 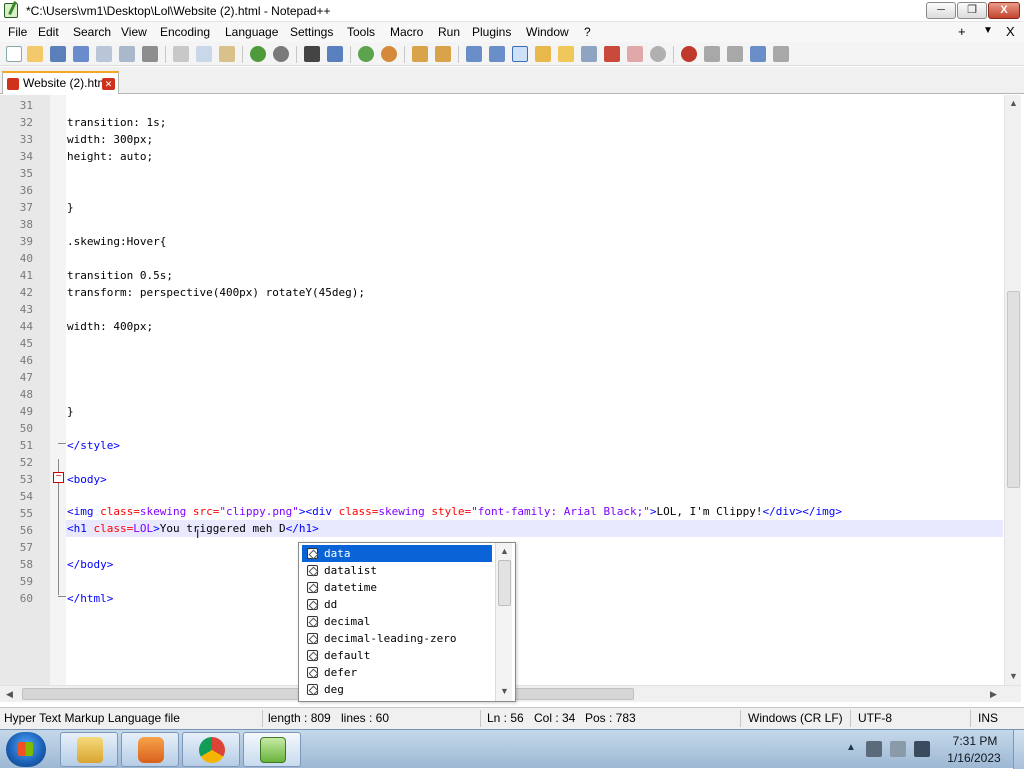 I want to click on status-lines: lines : 60, so click(x=365, y=718).